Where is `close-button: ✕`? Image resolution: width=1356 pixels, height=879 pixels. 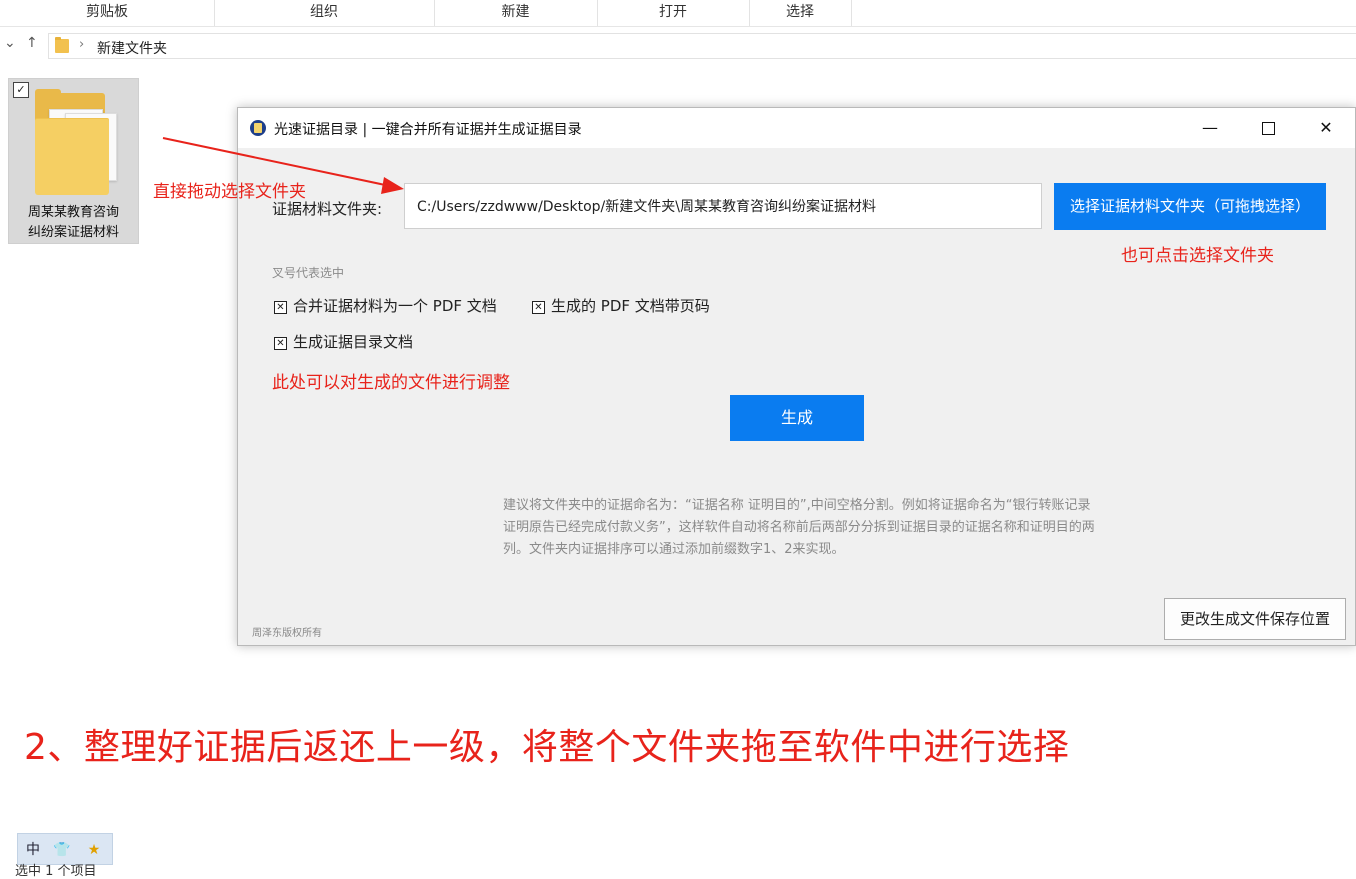 close-button: ✕ is located at coordinates (1326, 128).